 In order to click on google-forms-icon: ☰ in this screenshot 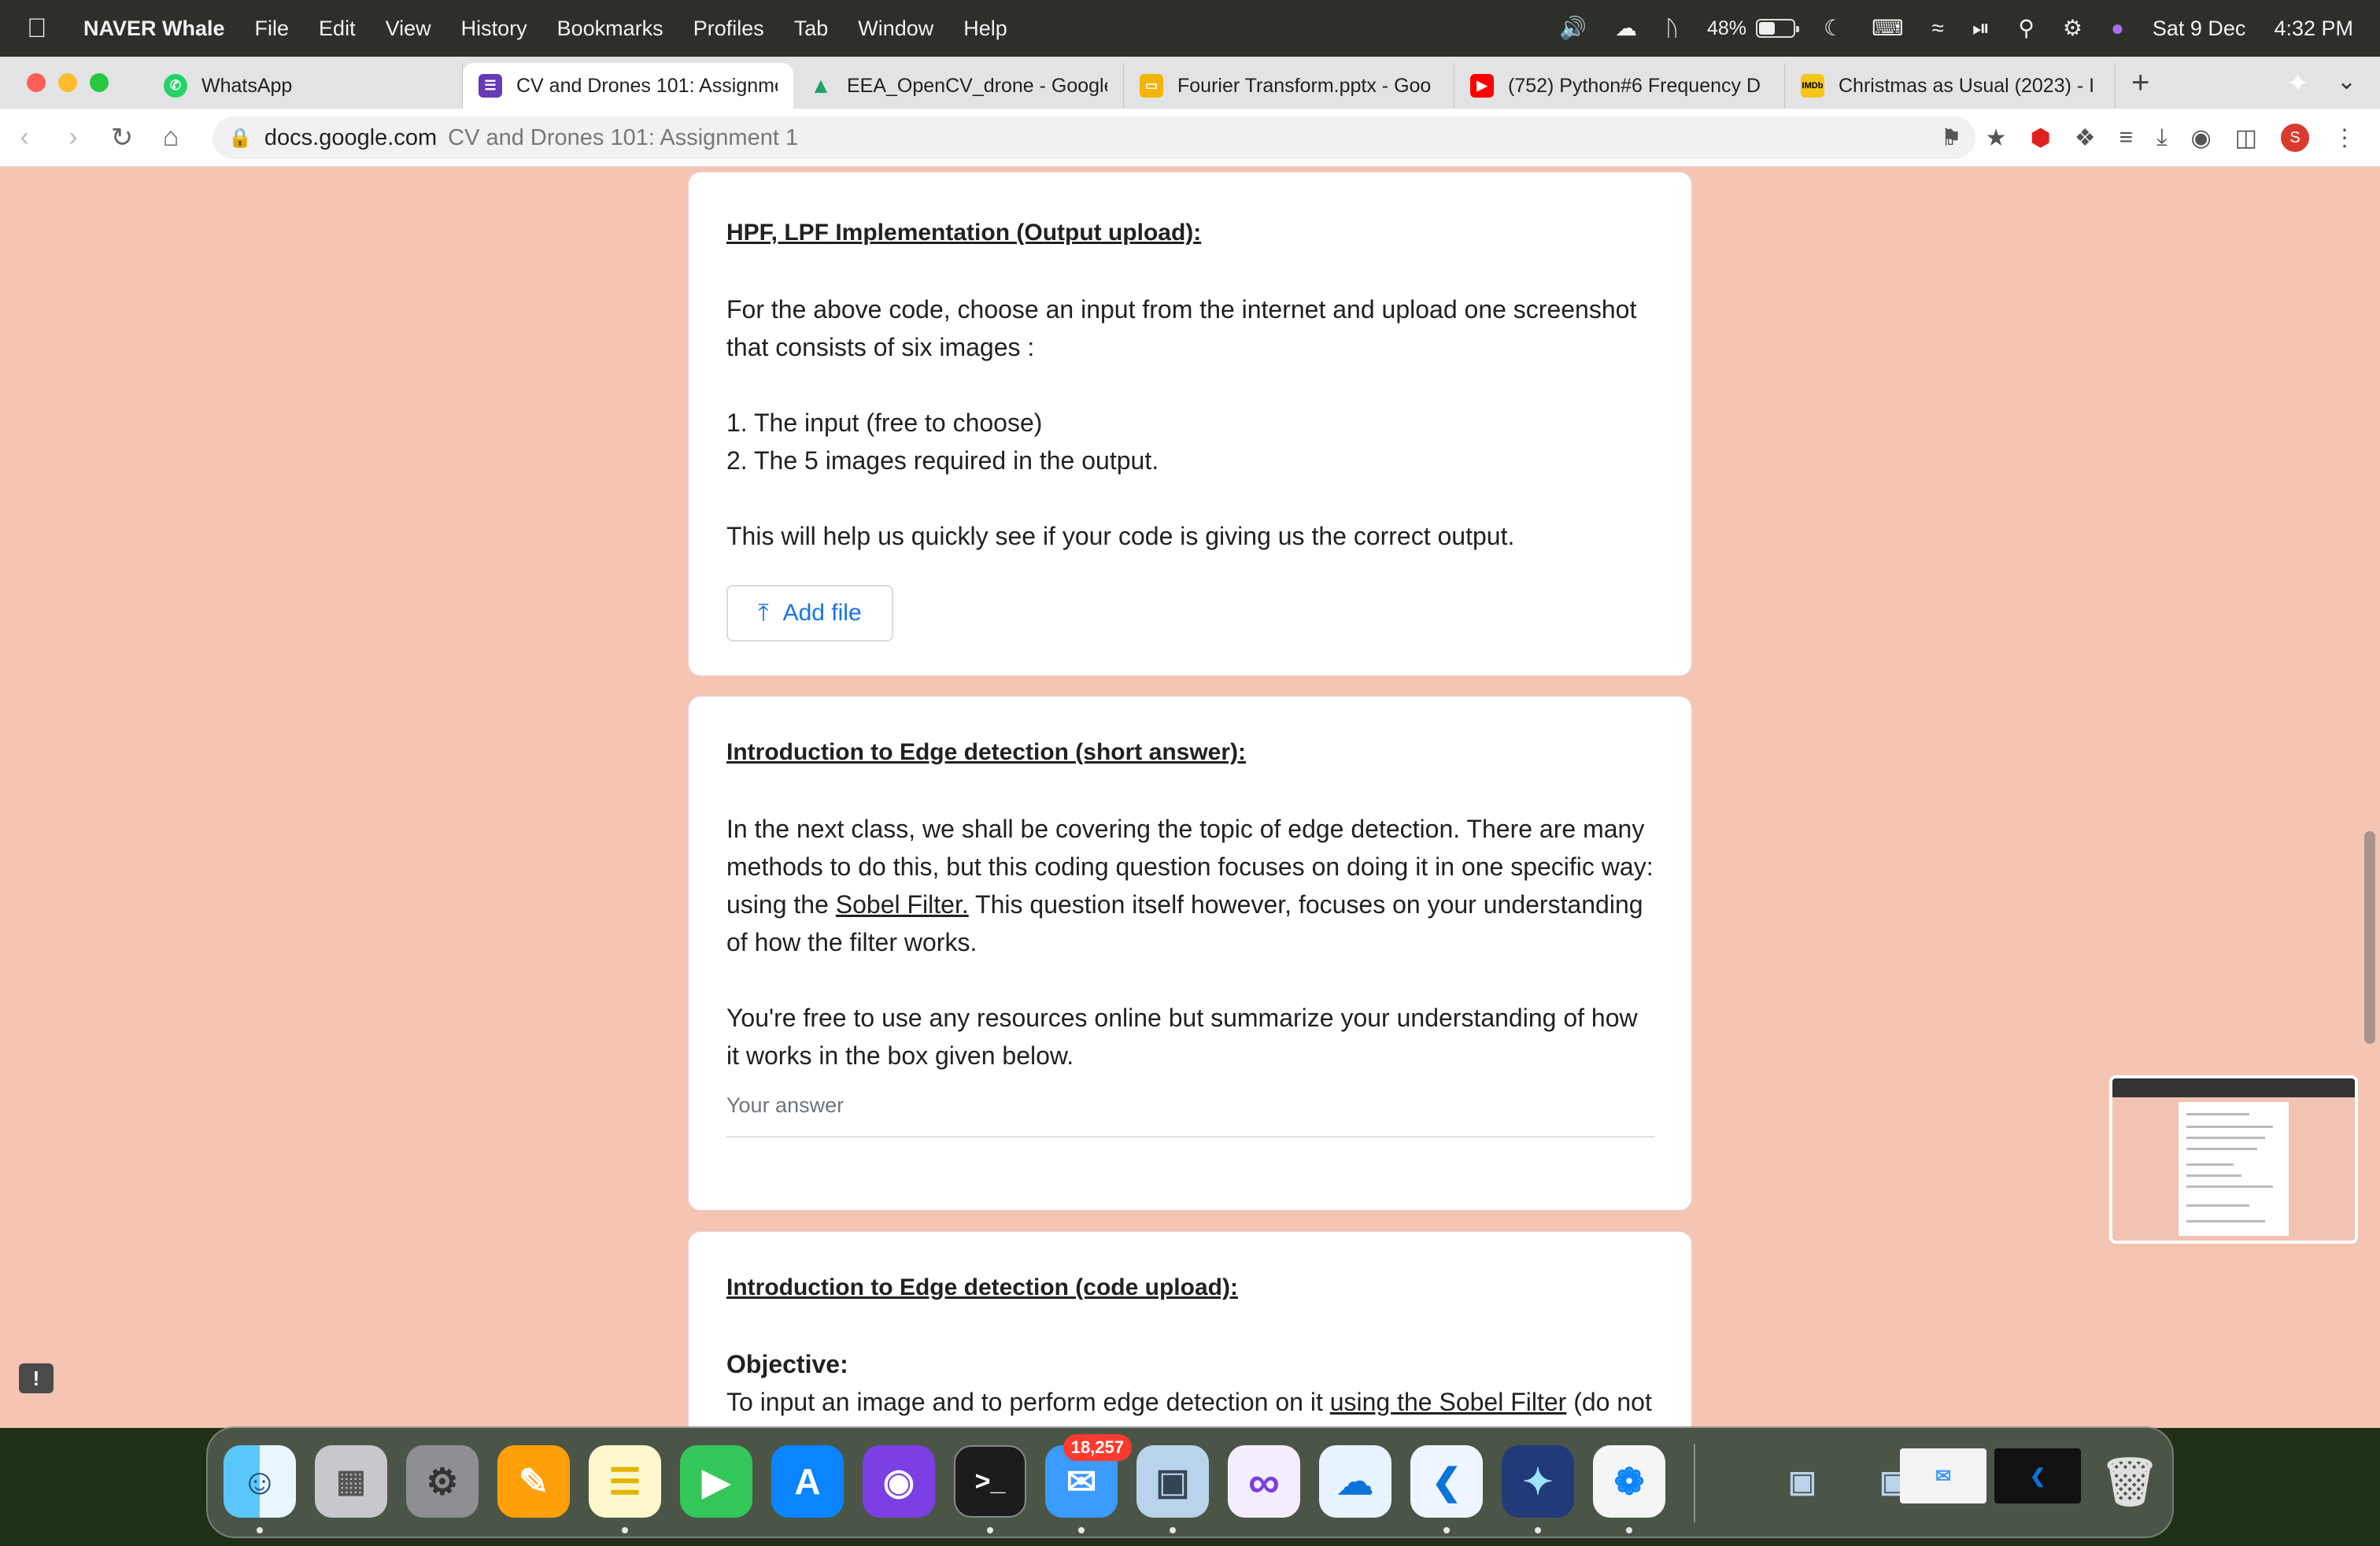, I will do `click(490, 86)`.